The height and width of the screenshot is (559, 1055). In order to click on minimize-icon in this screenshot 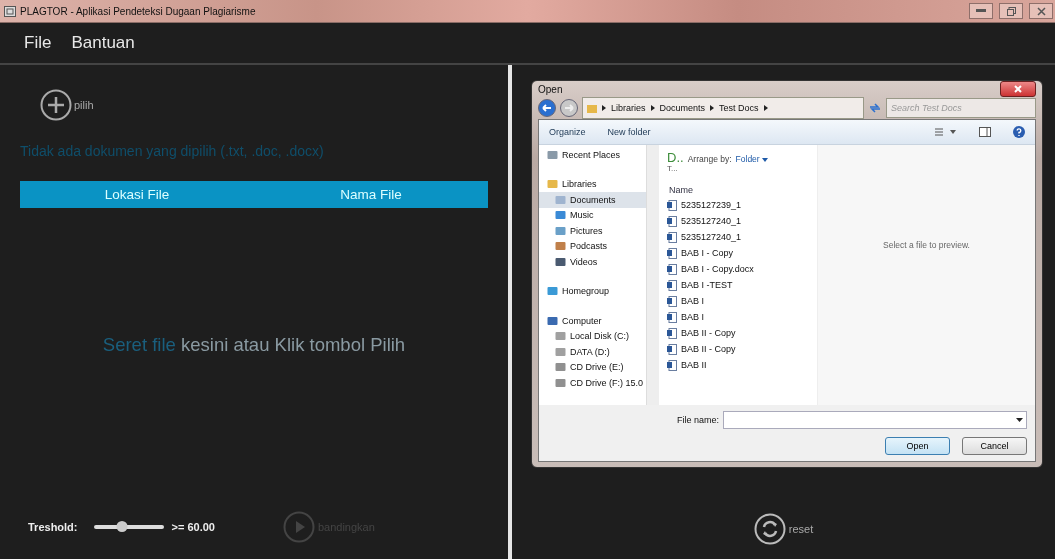, I will do `click(981, 11)`.